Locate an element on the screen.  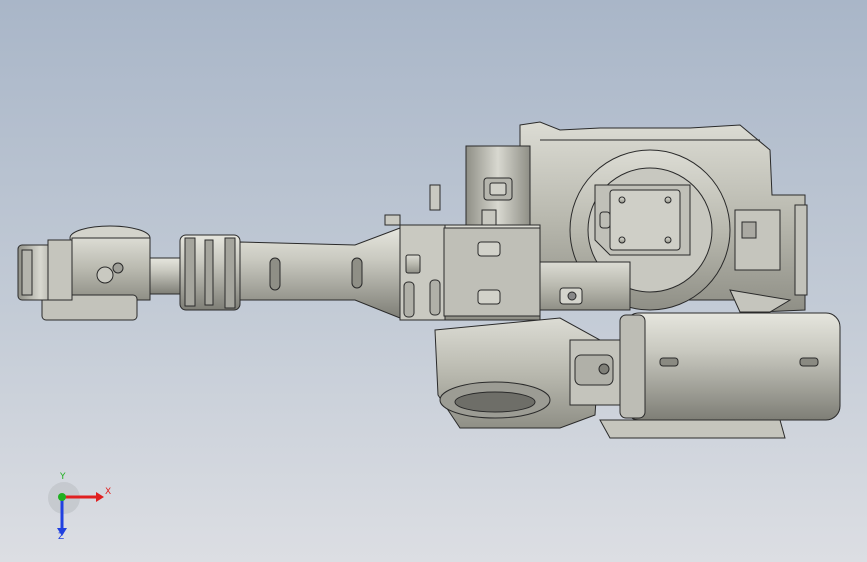
y-axis-marker is located at coordinates (62, 497).